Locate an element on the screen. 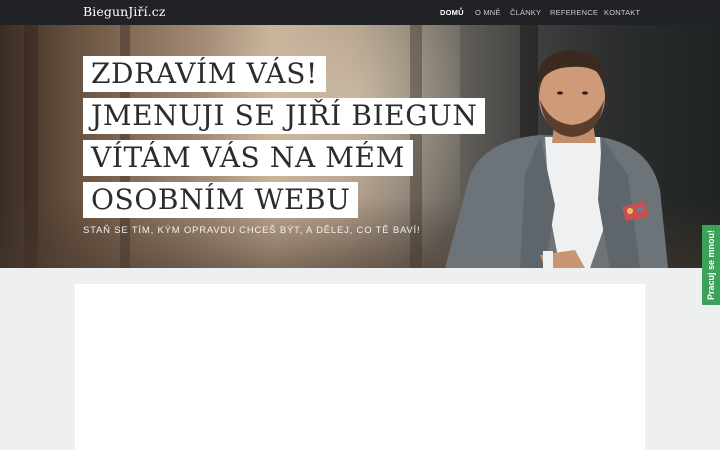  hero-title-line-4: OSOBNÍM WEBU is located at coordinates (221, 200).